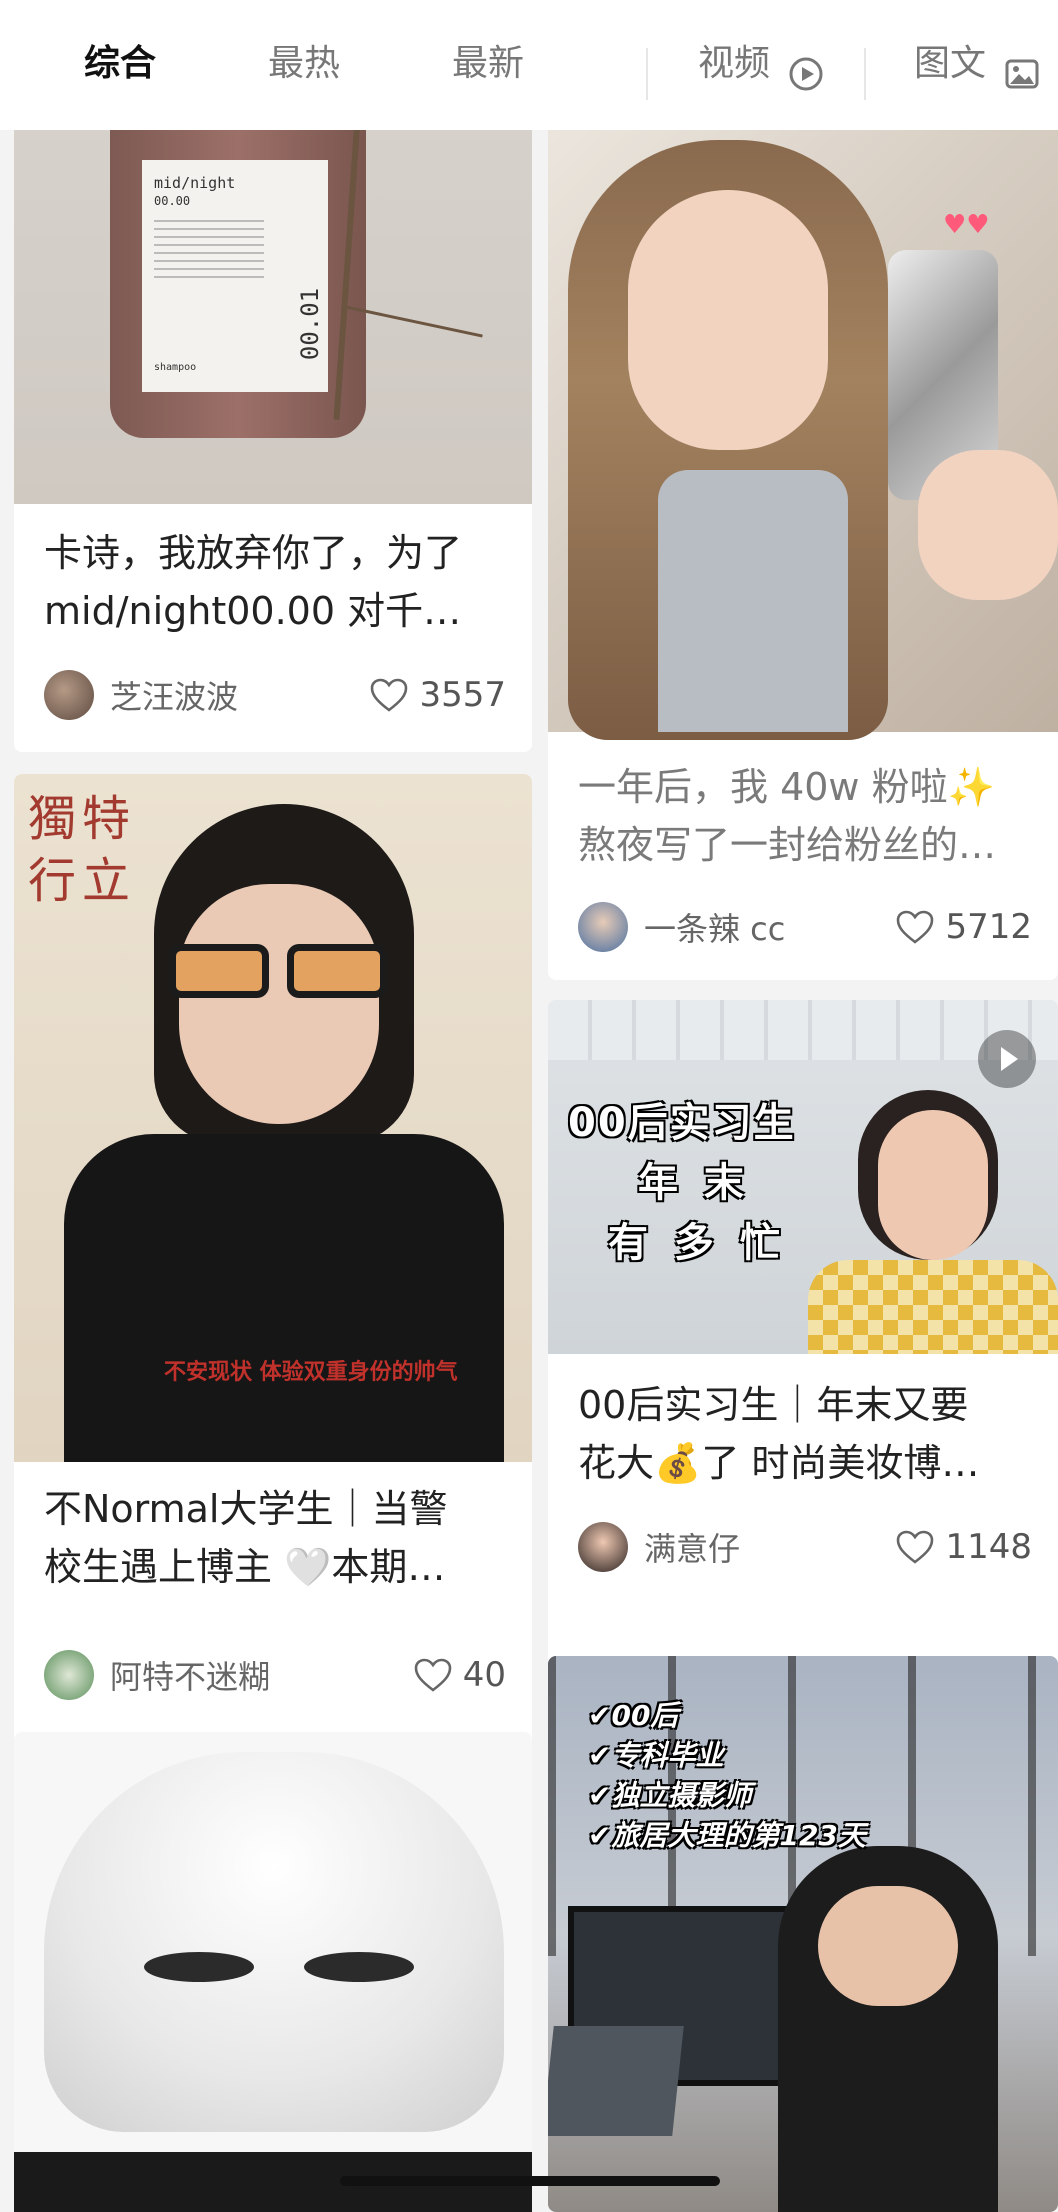 This screenshot has height=2212, width=1058. What do you see at coordinates (727, 1835) in the screenshot?
I see `checklist-item: ✔旅居大理的第123天` at bounding box center [727, 1835].